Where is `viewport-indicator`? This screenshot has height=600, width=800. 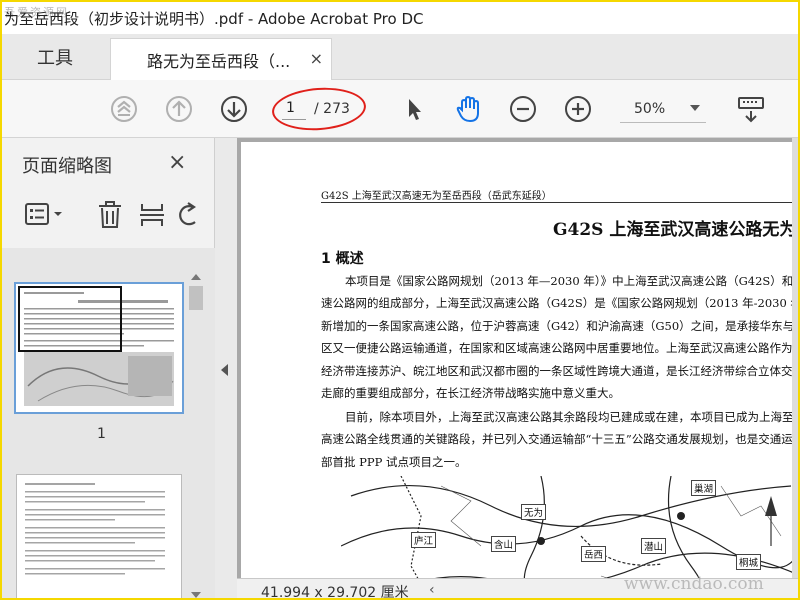
viewport-indicator is located at coordinates (70, 319).